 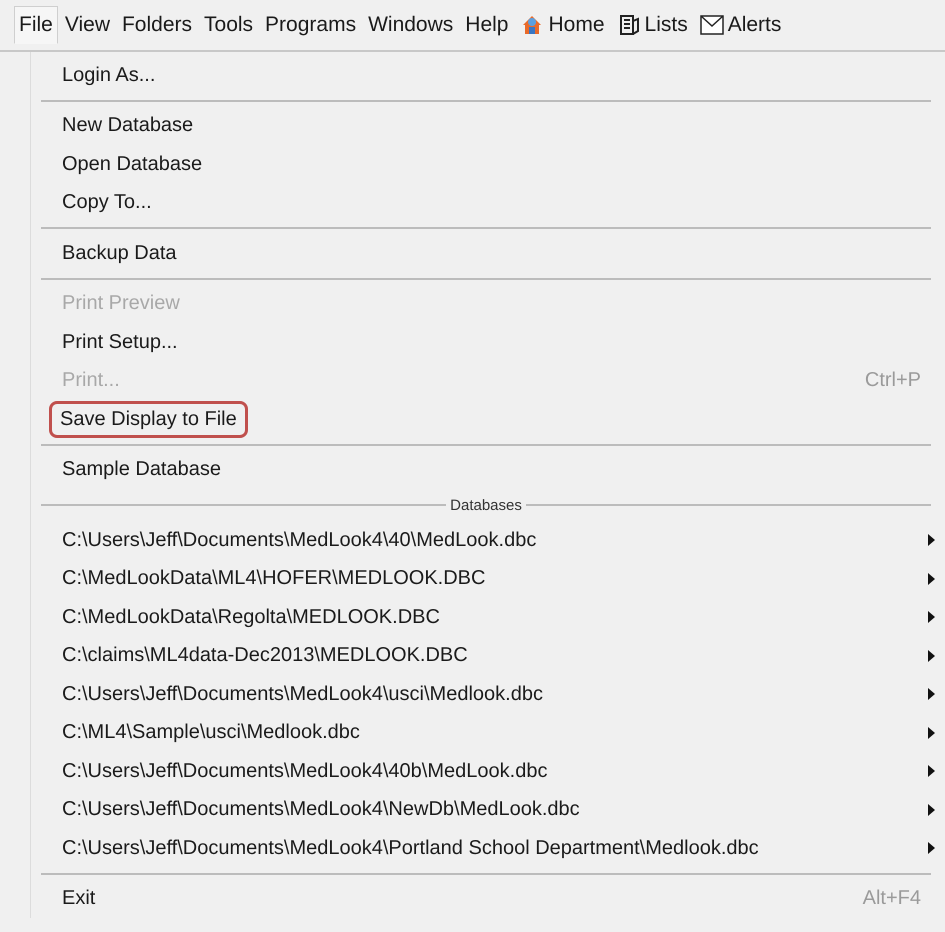 What do you see at coordinates (132, 164) in the screenshot?
I see `menu-item: Open Database` at bounding box center [132, 164].